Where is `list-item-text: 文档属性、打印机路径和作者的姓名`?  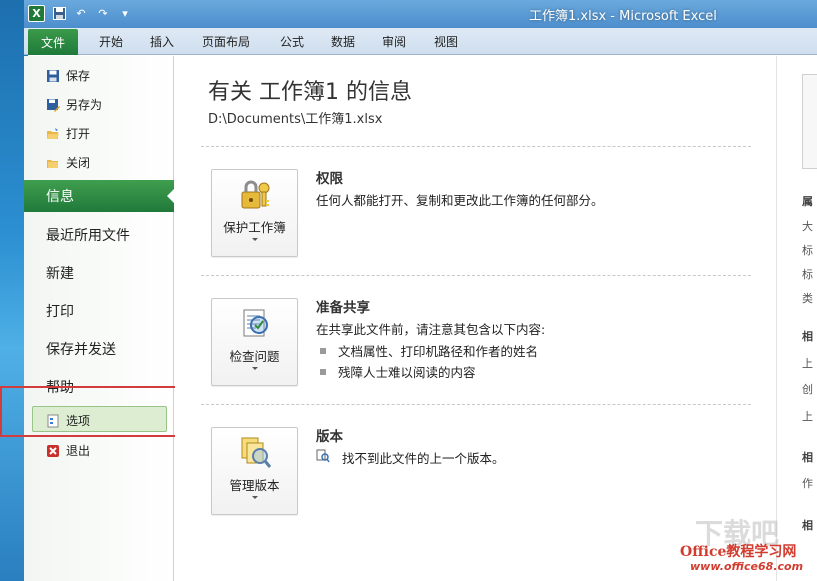 list-item-text: 文档属性、打印机路径和作者的姓名 is located at coordinates (438, 351).